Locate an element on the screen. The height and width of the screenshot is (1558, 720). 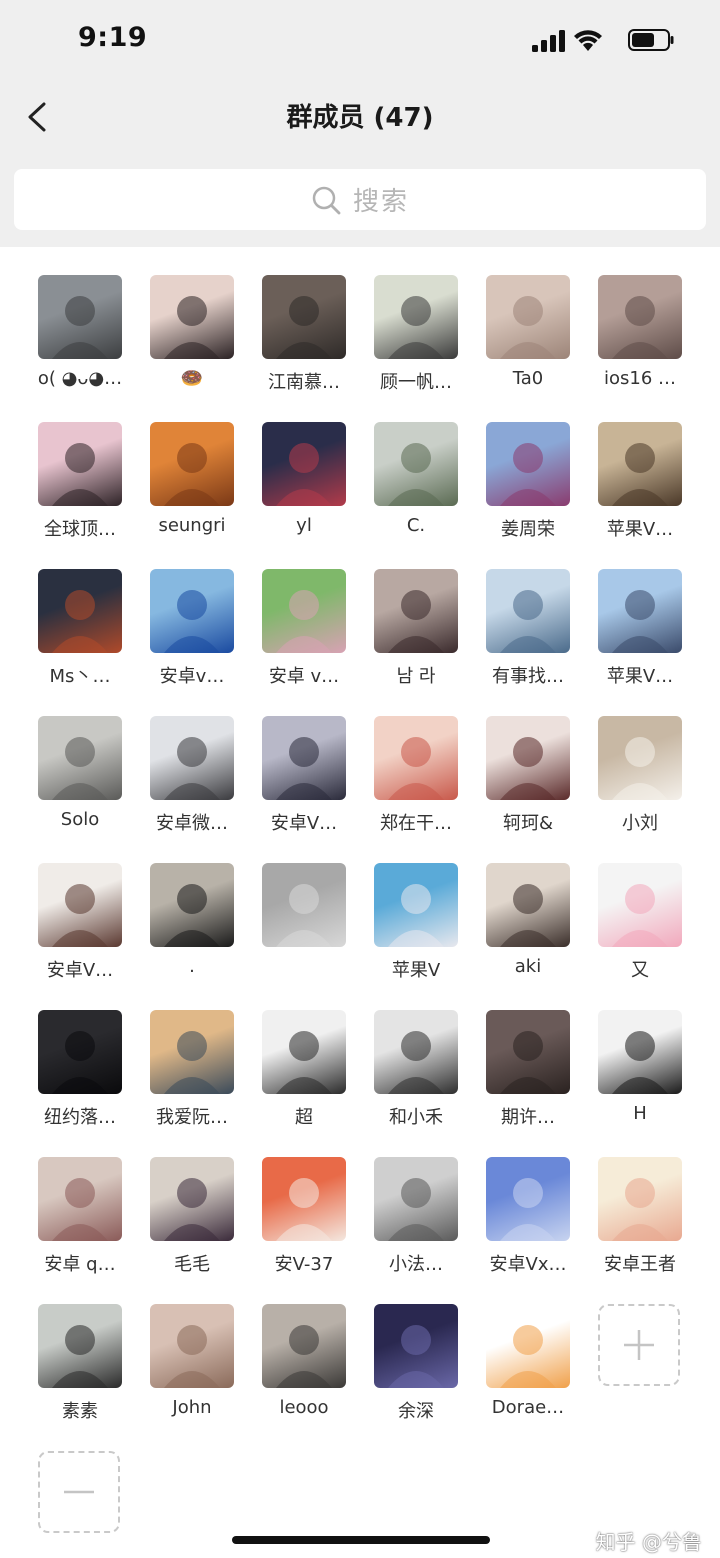
member-item: Ta0 is located at coordinates (528, 318).